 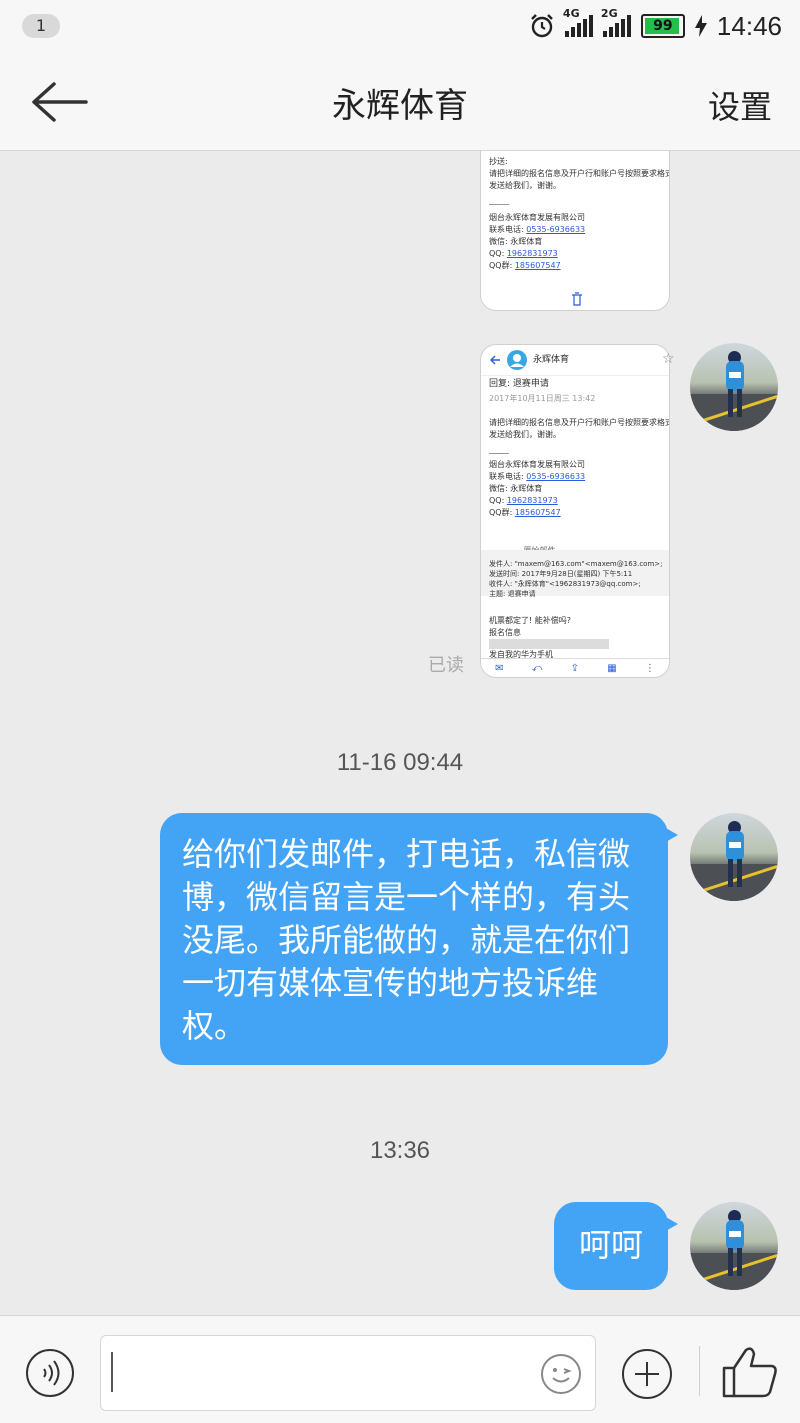 I want to click on voice-input-icon, so click(x=50, y=1373).